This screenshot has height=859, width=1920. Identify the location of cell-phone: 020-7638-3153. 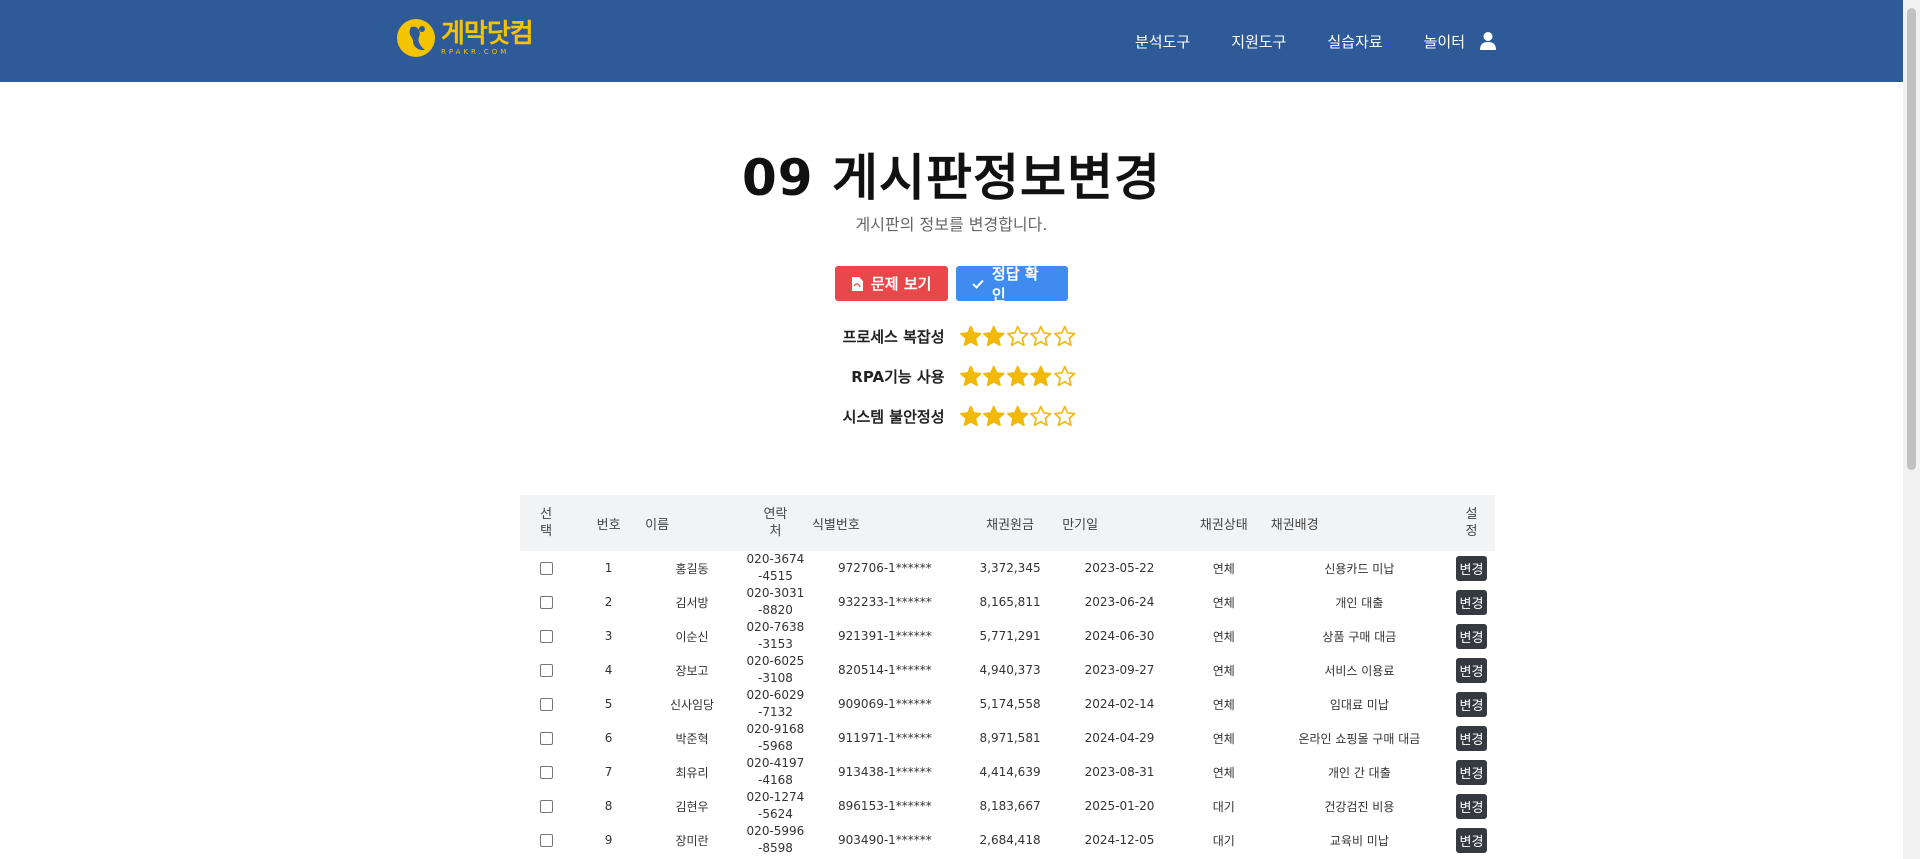
(775, 636).